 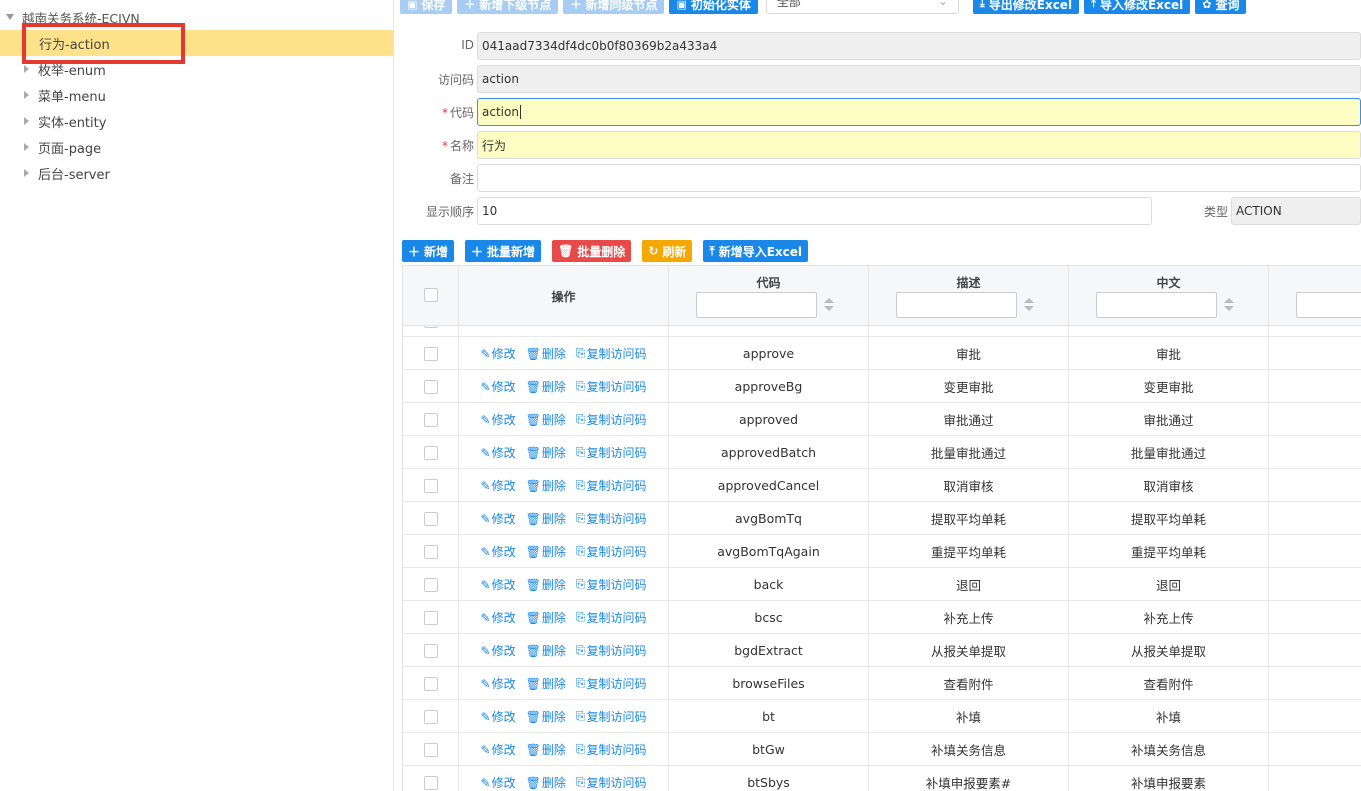 I want to click on tree-item-server: 后台-server, so click(x=196, y=173).